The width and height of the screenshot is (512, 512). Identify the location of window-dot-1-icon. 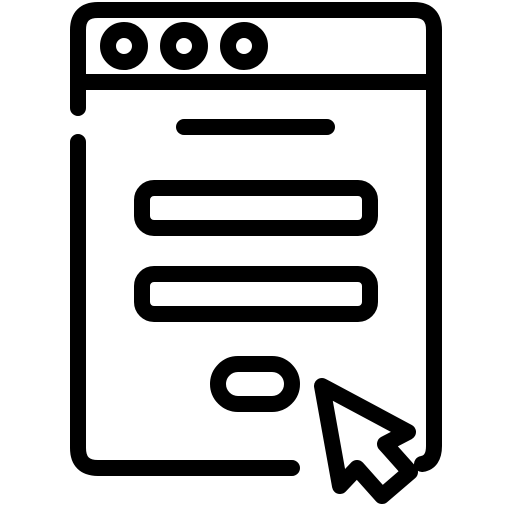
(124, 46).